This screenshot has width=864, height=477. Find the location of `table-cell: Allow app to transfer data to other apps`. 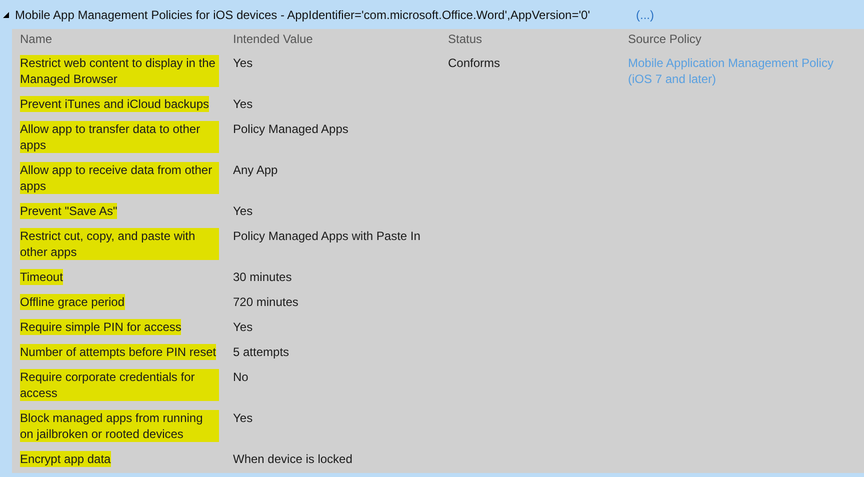

table-cell: Allow app to transfer data to other apps is located at coordinates (119, 136).